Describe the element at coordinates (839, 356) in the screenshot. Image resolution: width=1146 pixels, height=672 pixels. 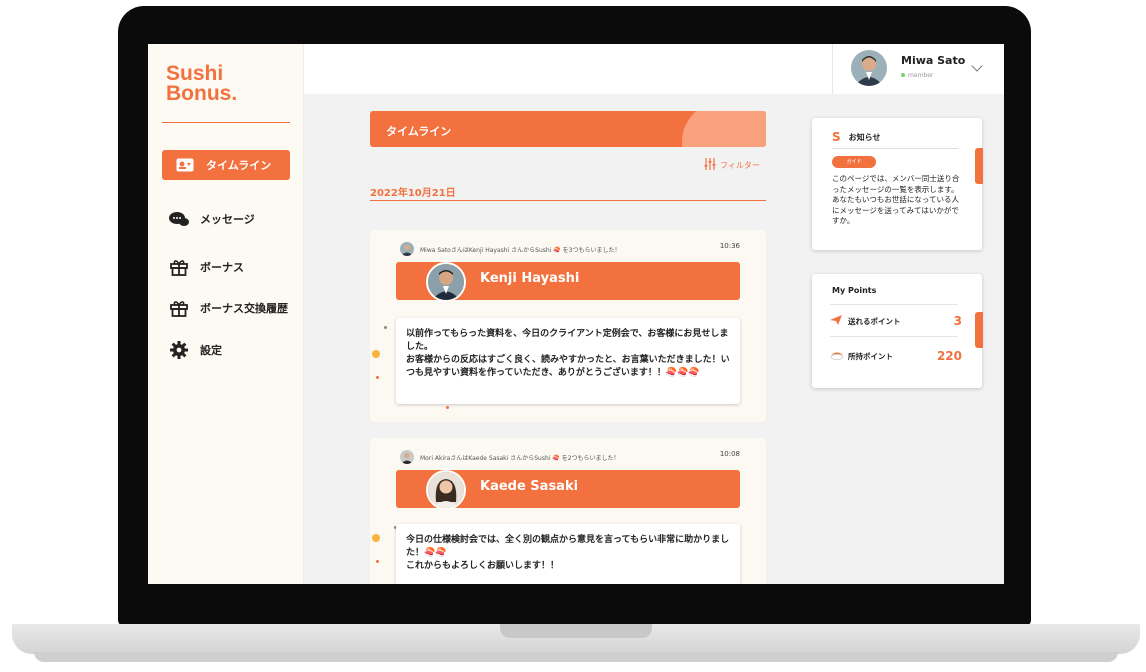
I see `sushi-icon` at that location.